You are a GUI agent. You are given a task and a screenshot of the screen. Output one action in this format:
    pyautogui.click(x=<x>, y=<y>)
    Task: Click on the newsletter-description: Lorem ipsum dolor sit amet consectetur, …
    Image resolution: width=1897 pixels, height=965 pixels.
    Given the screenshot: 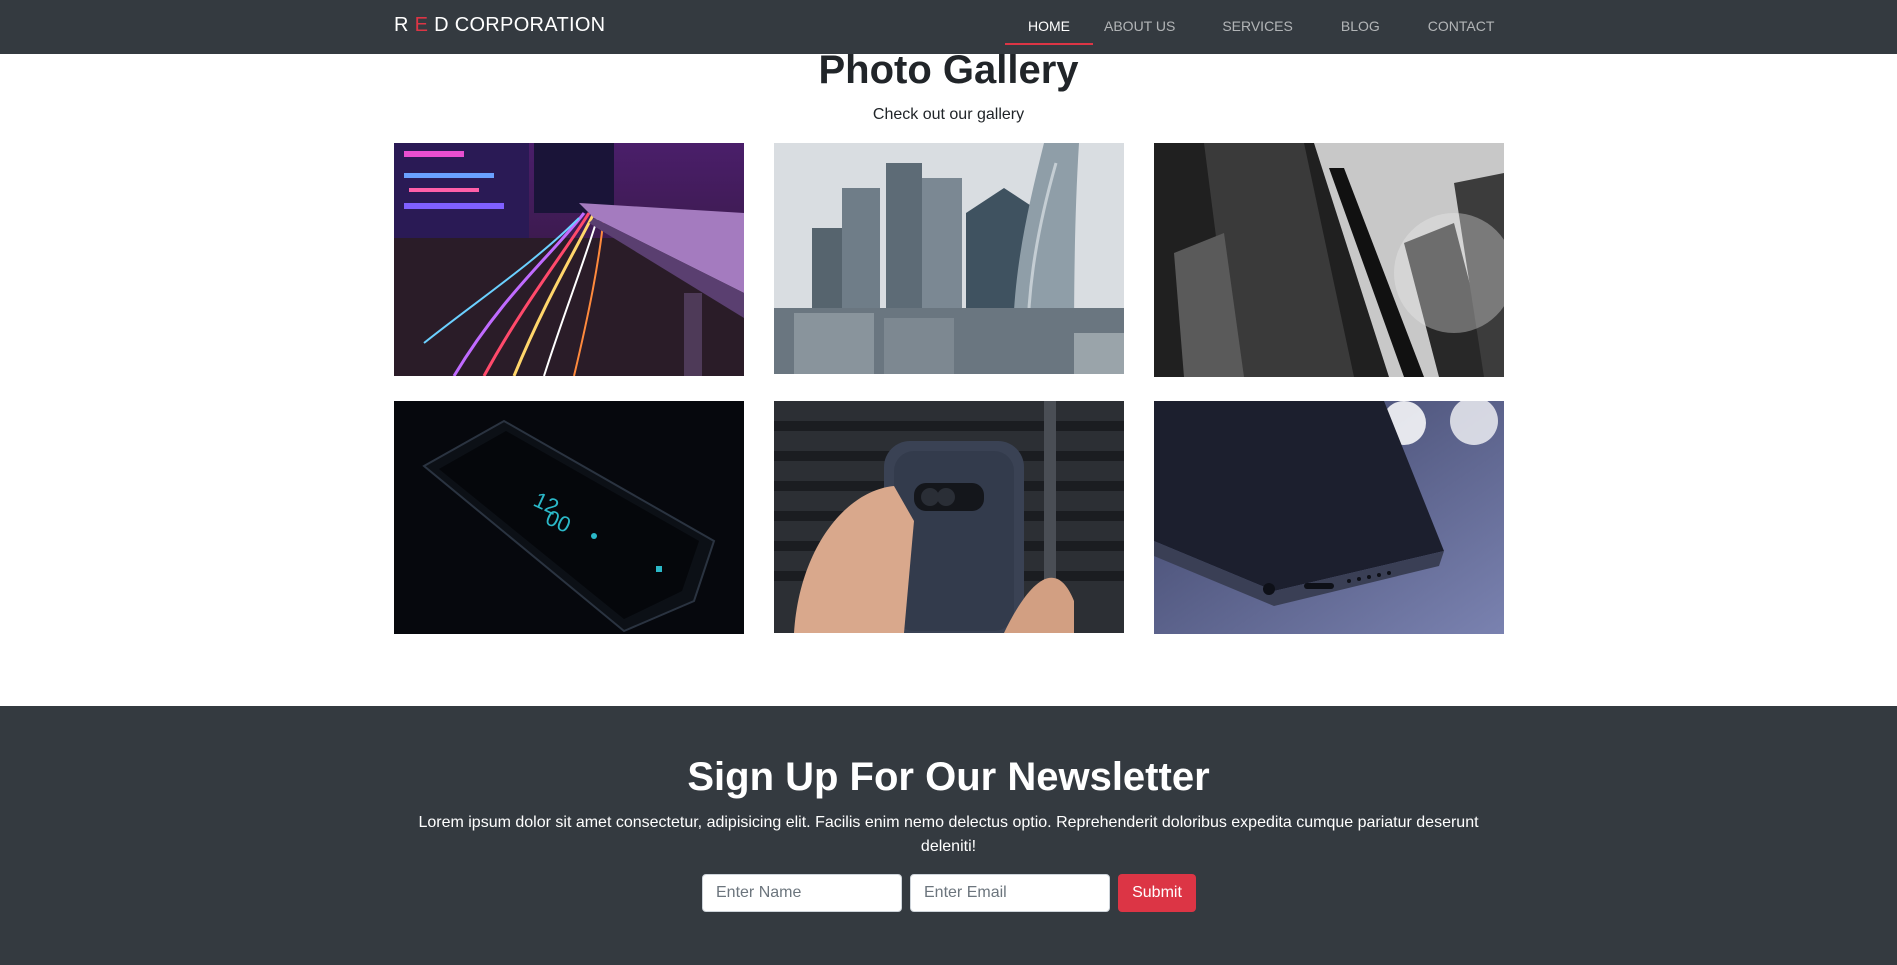 What is the action you would take?
    pyautogui.click(x=948, y=834)
    